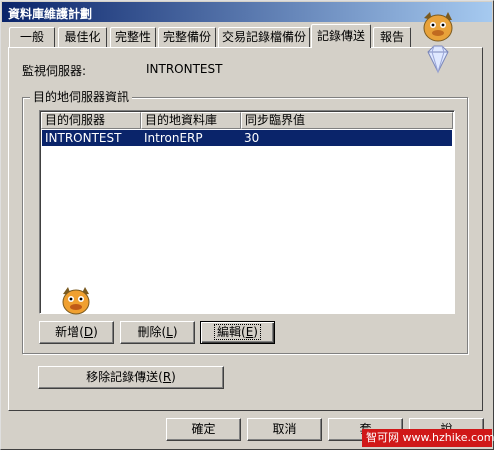 The image size is (494, 450). I want to click on button-label: 新增, so click(67, 332).